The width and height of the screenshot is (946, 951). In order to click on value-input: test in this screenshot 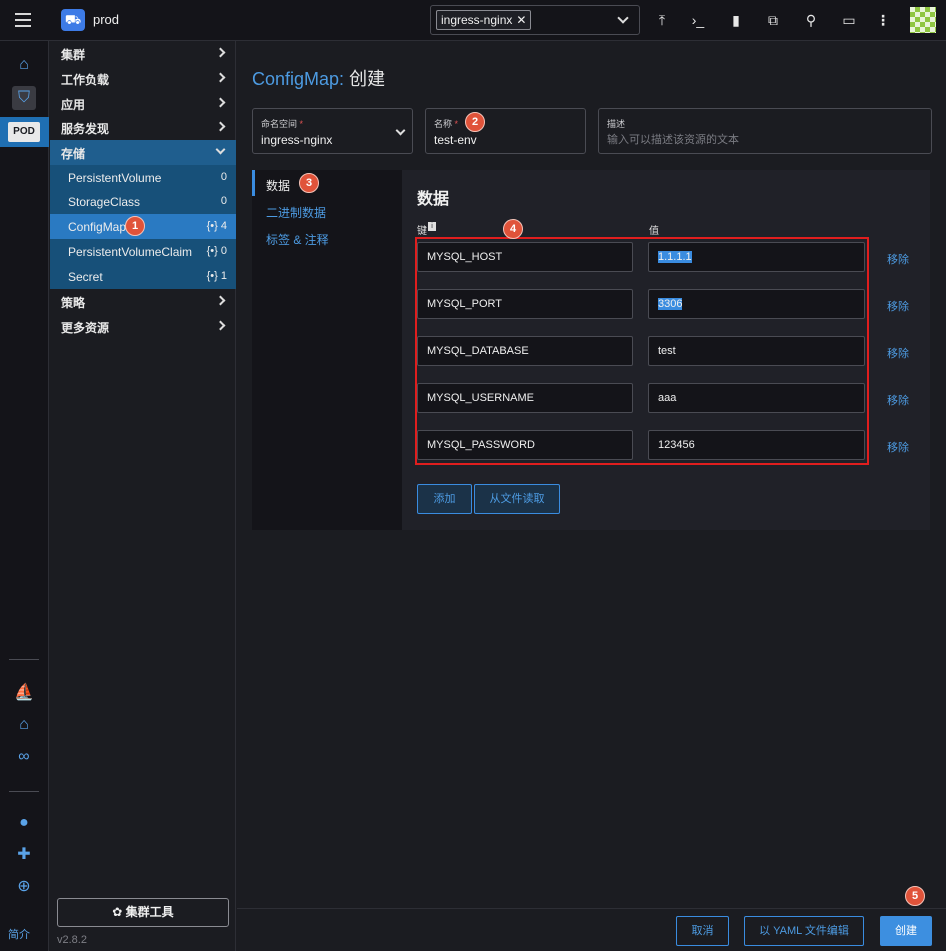, I will do `click(756, 351)`.